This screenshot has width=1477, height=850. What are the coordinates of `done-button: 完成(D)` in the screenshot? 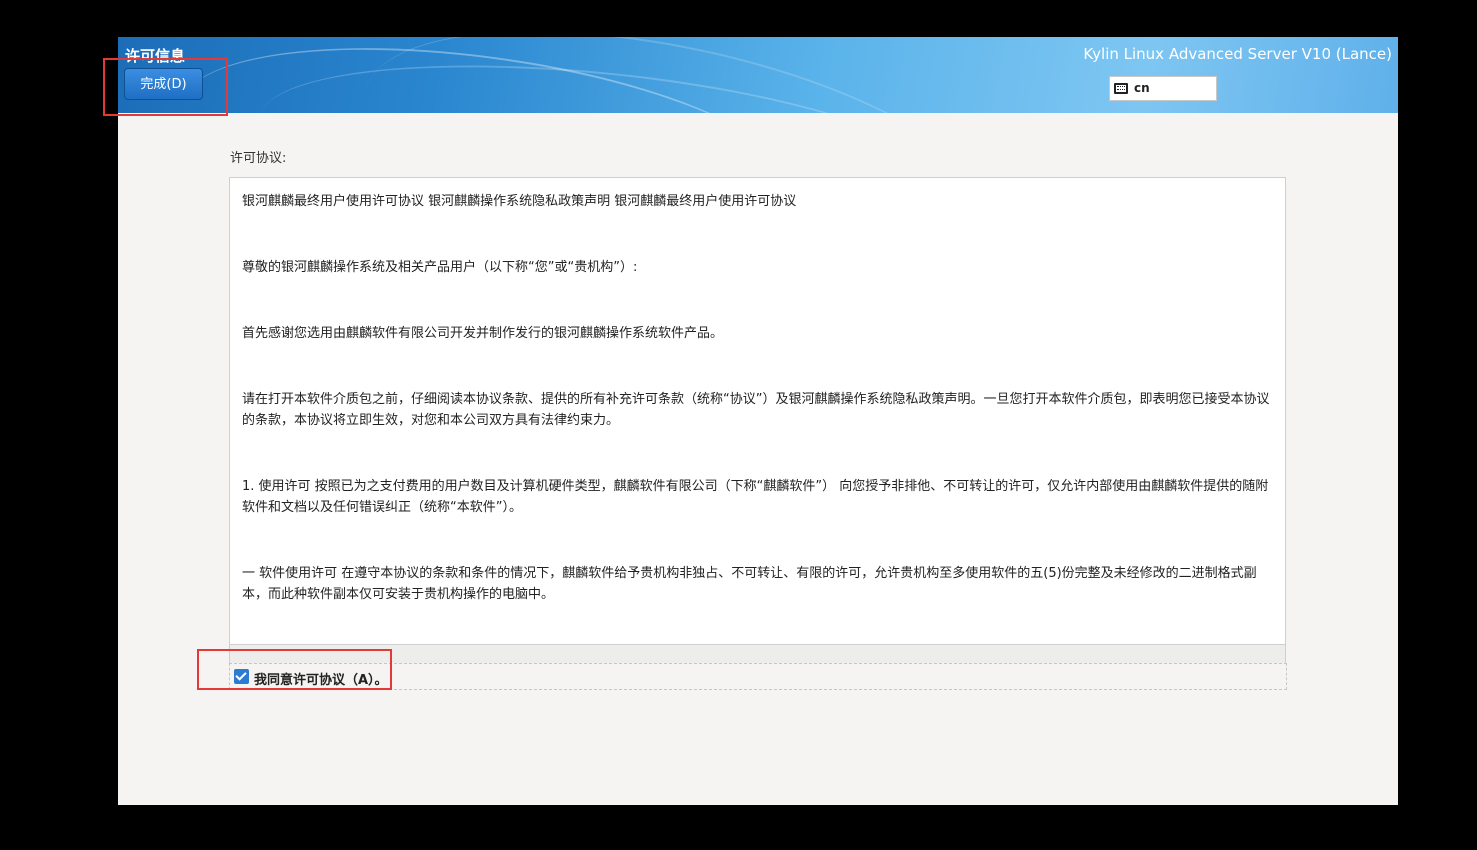 It's located at (163, 84).